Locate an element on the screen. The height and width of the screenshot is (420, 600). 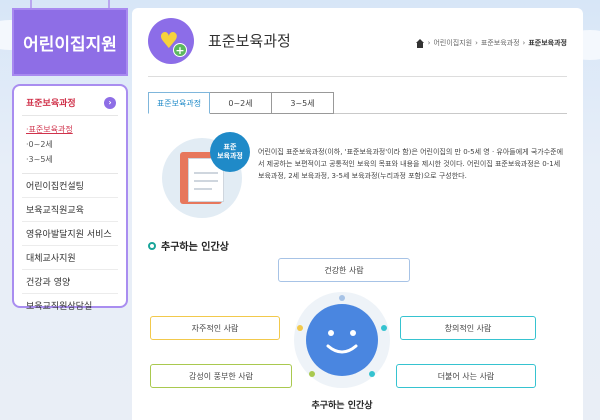
sidebar-title-text: 어린이집지원 is located at coordinates (70, 44).